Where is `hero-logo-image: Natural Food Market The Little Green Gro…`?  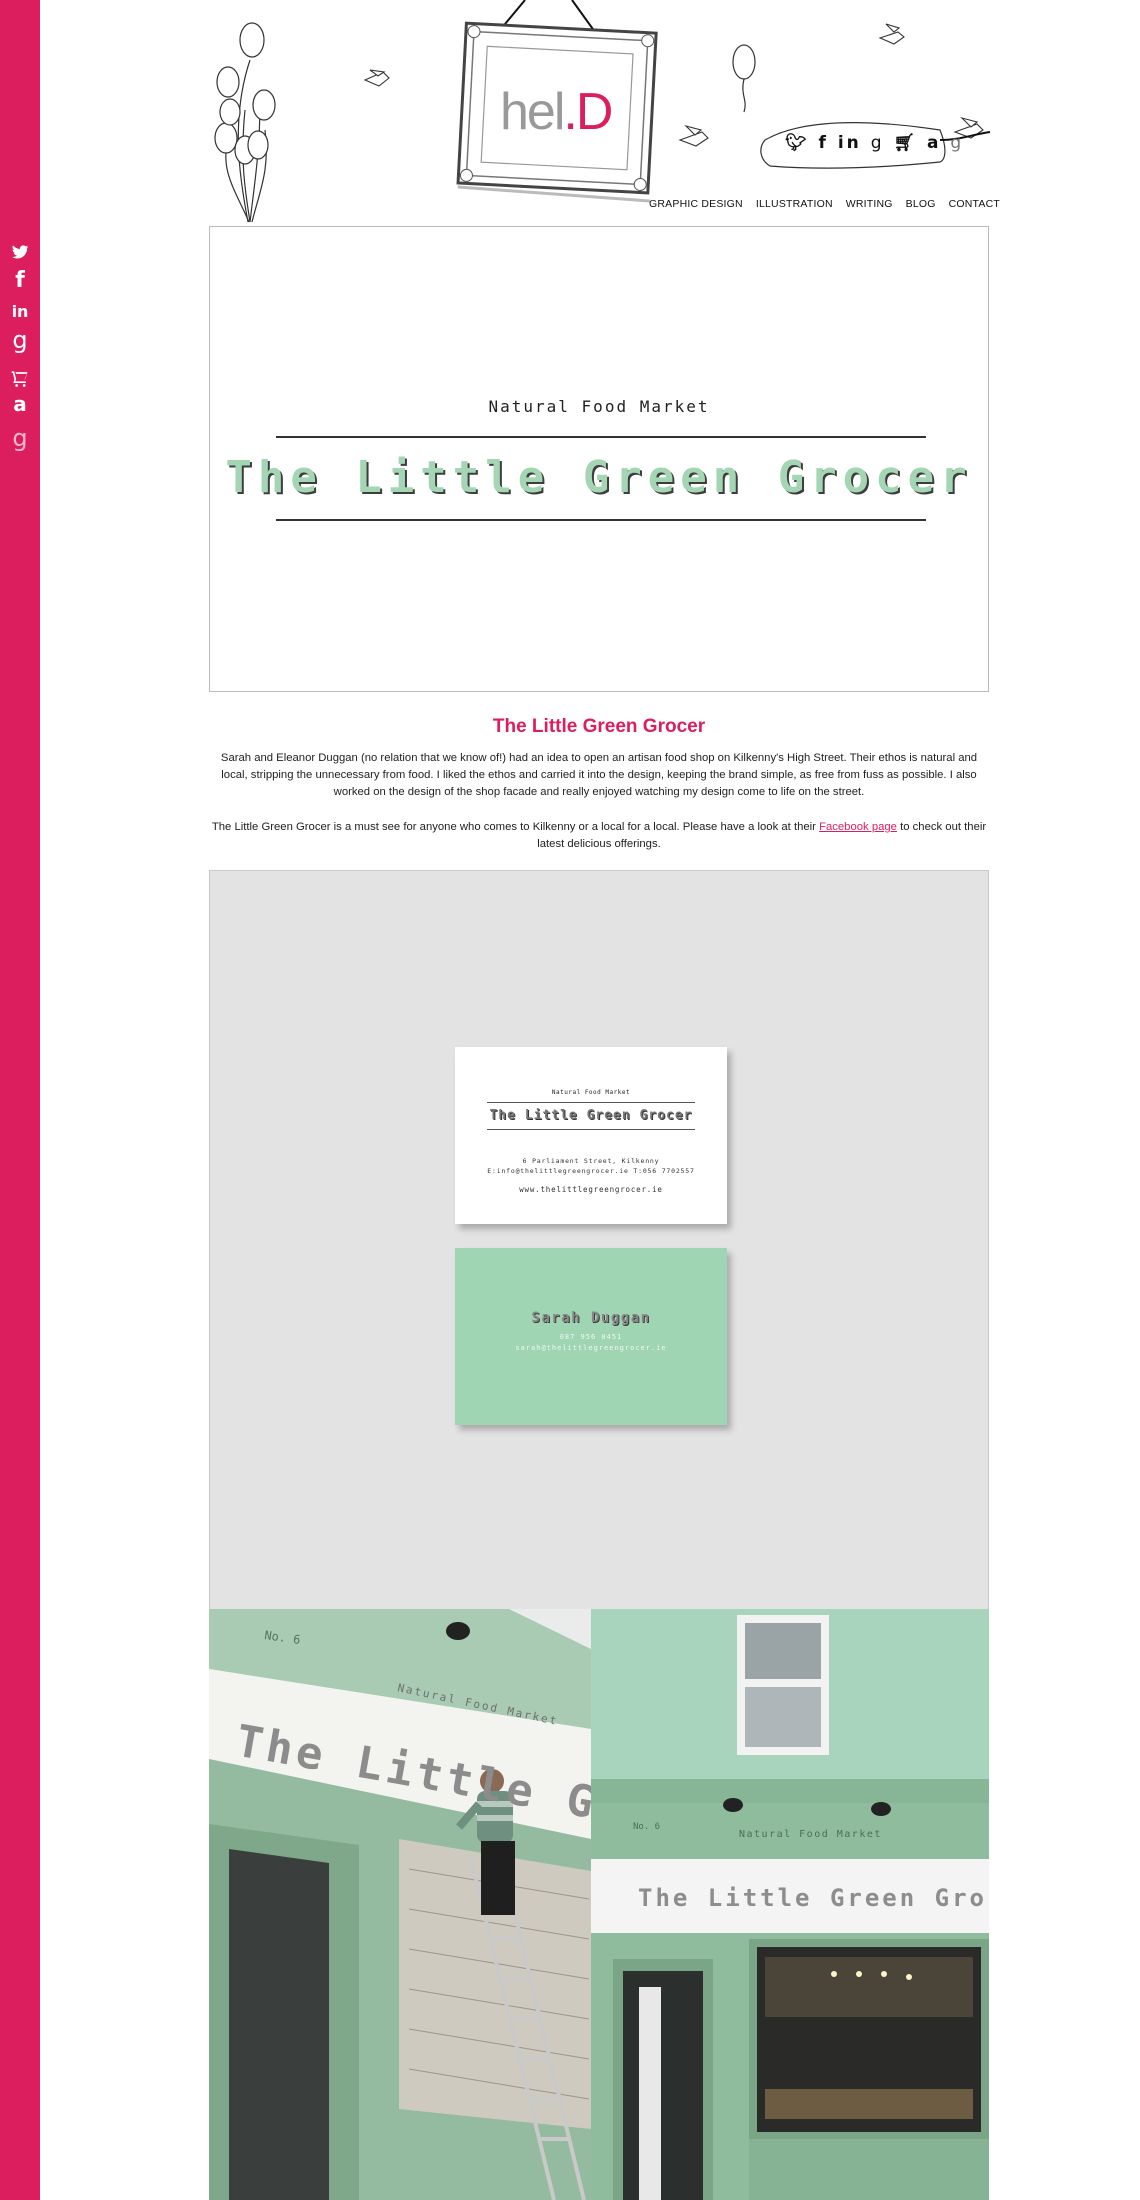 hero-logo-image: Natural Food Market The Little Green Gro… is located at coordinates (599, 459).